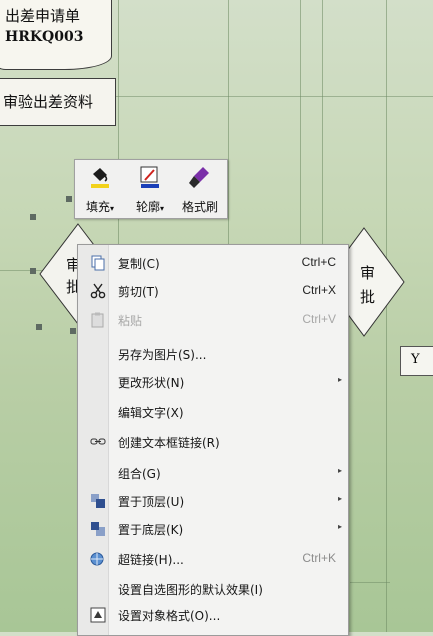  I want to click on copy-icon, so click(98, 263).